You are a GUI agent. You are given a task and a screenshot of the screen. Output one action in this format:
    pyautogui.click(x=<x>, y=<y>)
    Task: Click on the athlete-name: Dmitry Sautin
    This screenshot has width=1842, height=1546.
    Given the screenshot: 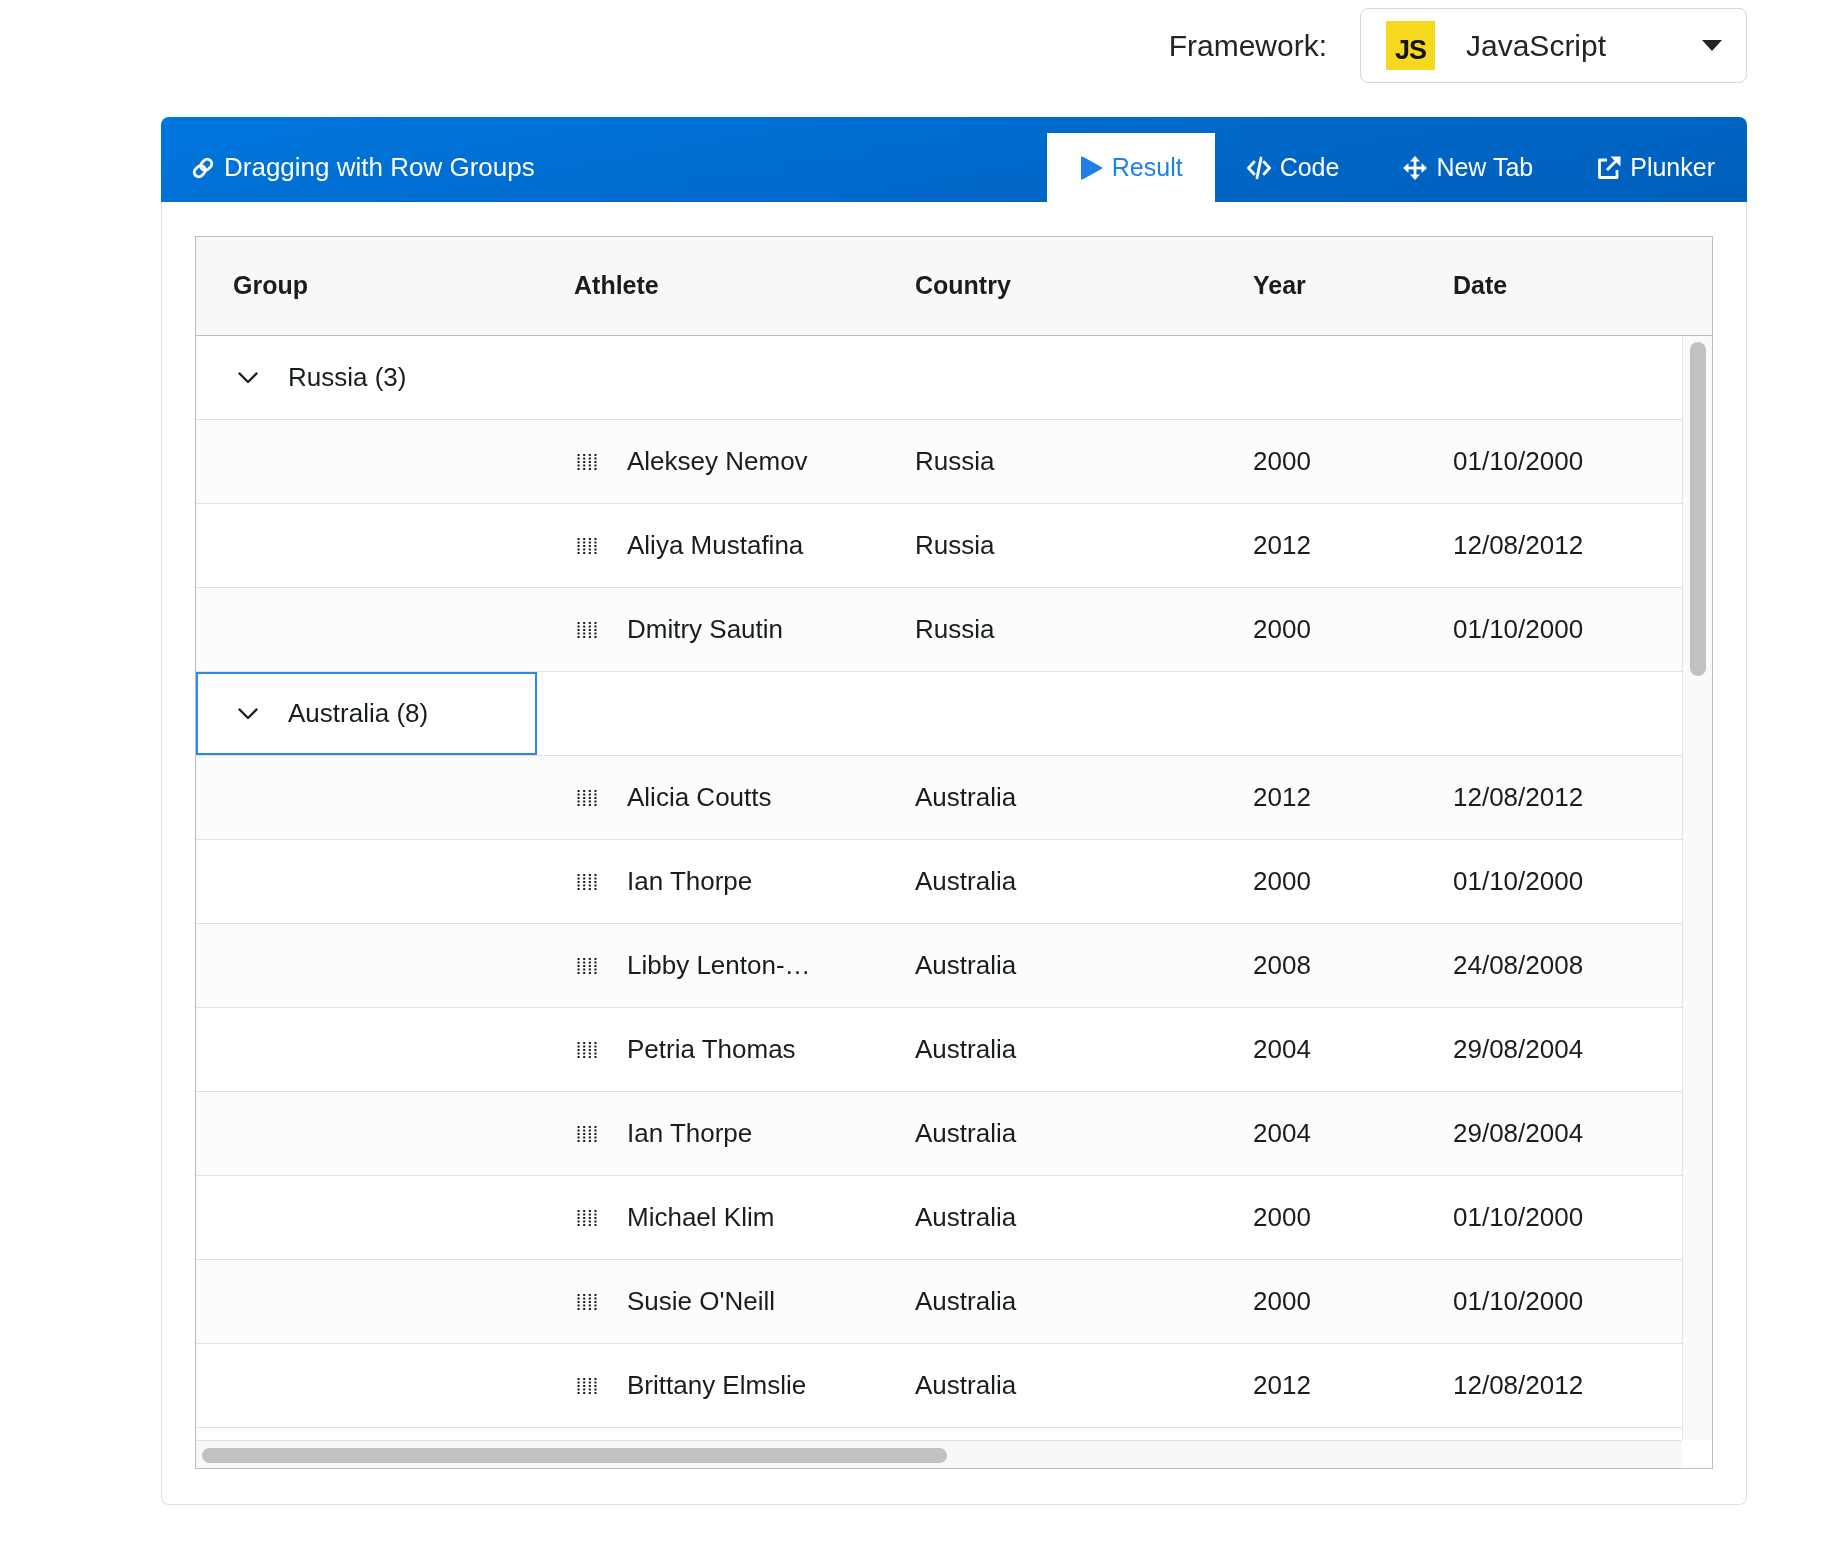 What is the action you would take?
    pyautogui.click(x=705, y=629)
    